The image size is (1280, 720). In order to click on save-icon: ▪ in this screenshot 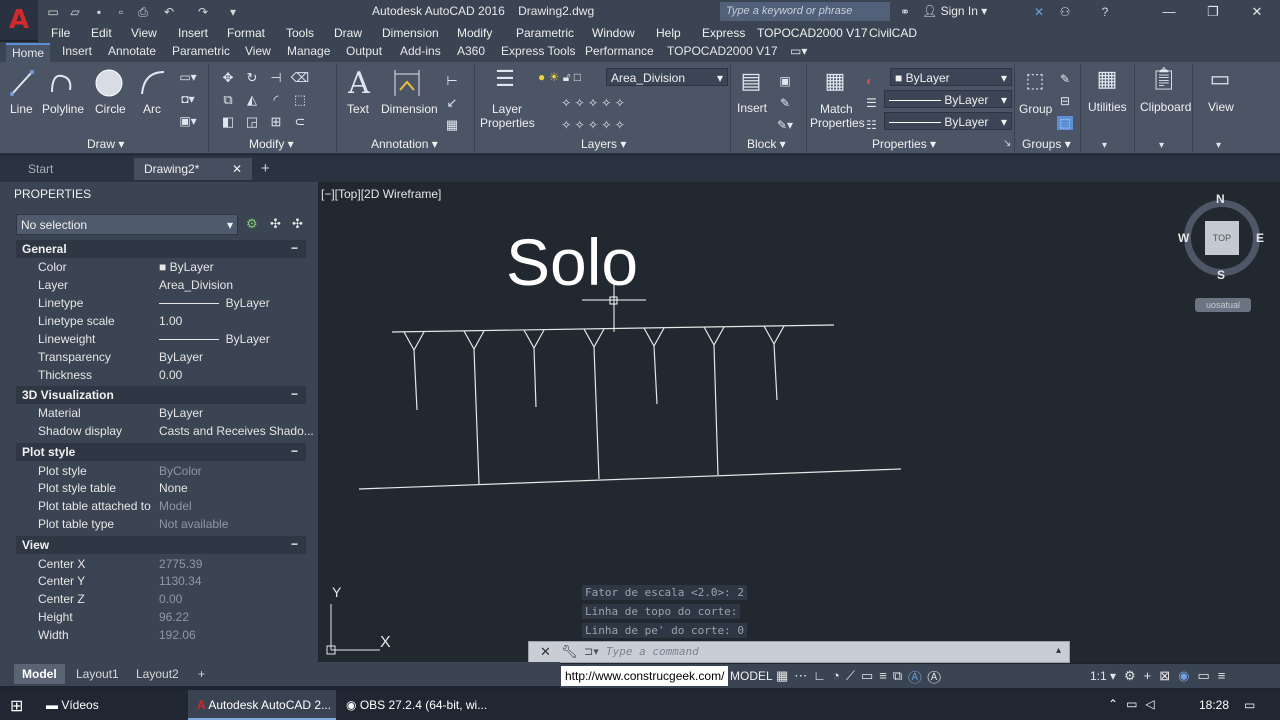, I will do `click(99, 12)`.